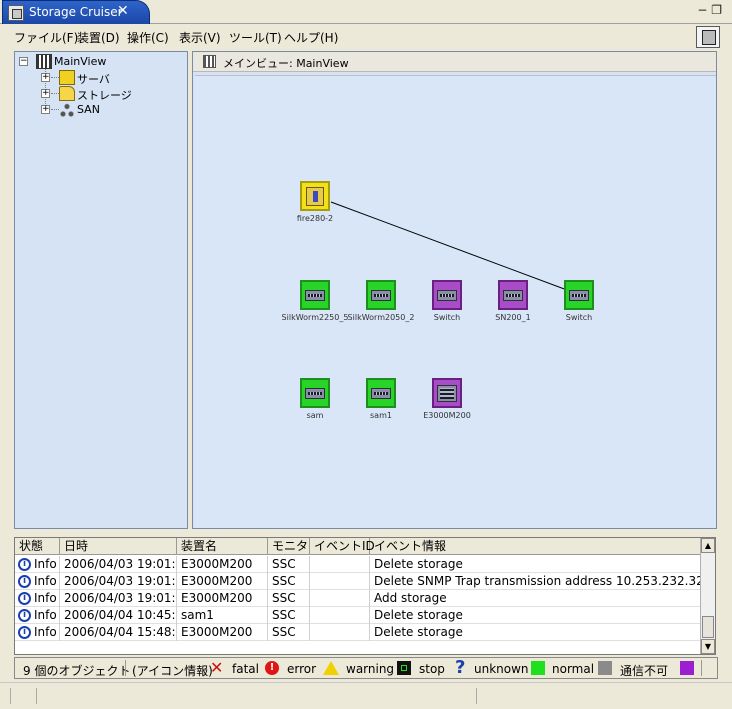 The width and height of the screenshot is (732, 709). Describe the element at coordinates (358, 649) in the screenshot. I see `table-row` at that location.